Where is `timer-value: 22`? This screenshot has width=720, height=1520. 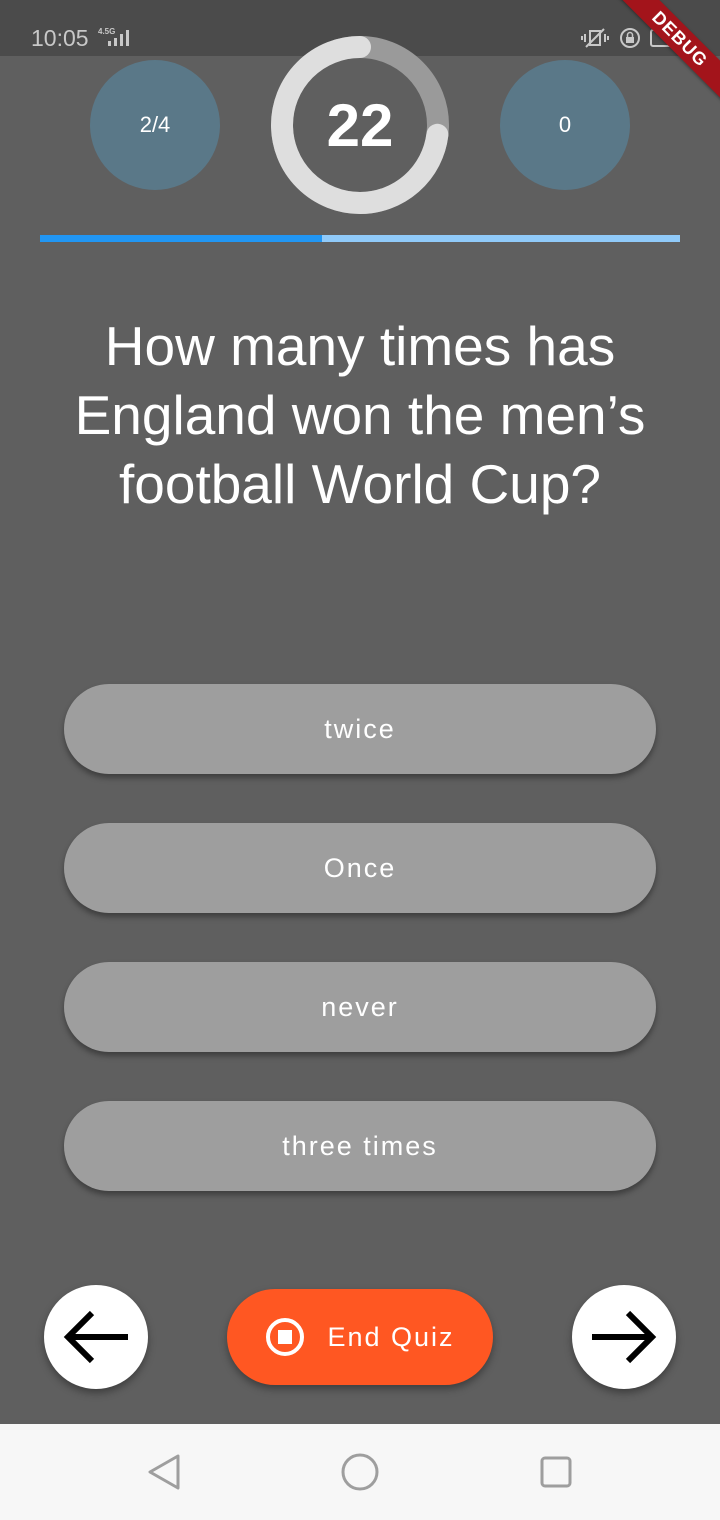
timer-value: 22 is located at coordinates (360, 125).